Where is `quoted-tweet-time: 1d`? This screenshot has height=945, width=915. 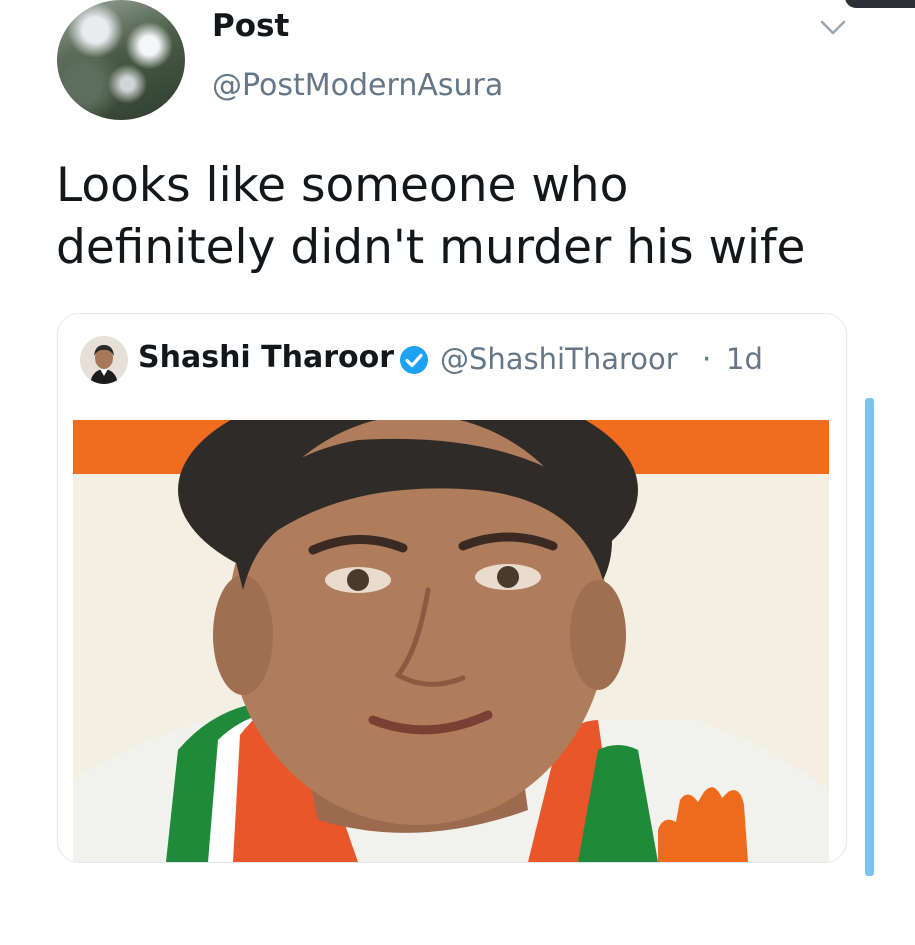 quoted-tweet-time: 1d is located at coordinates (744, 359).